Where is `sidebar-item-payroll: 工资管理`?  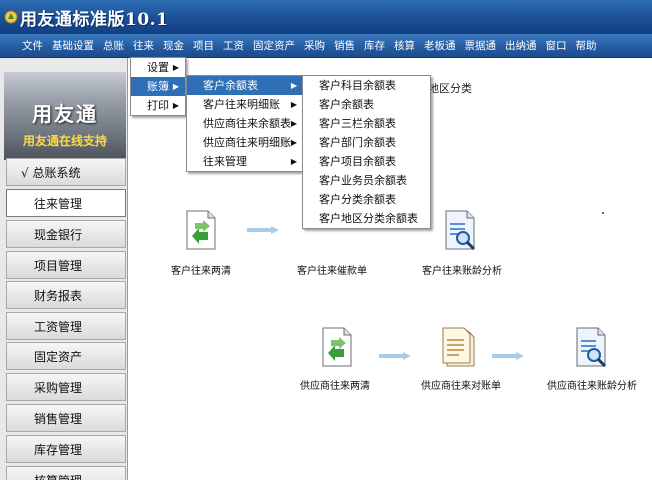 sidebar-item-payroll: 工资管理 is located at coordinates (66, 326).